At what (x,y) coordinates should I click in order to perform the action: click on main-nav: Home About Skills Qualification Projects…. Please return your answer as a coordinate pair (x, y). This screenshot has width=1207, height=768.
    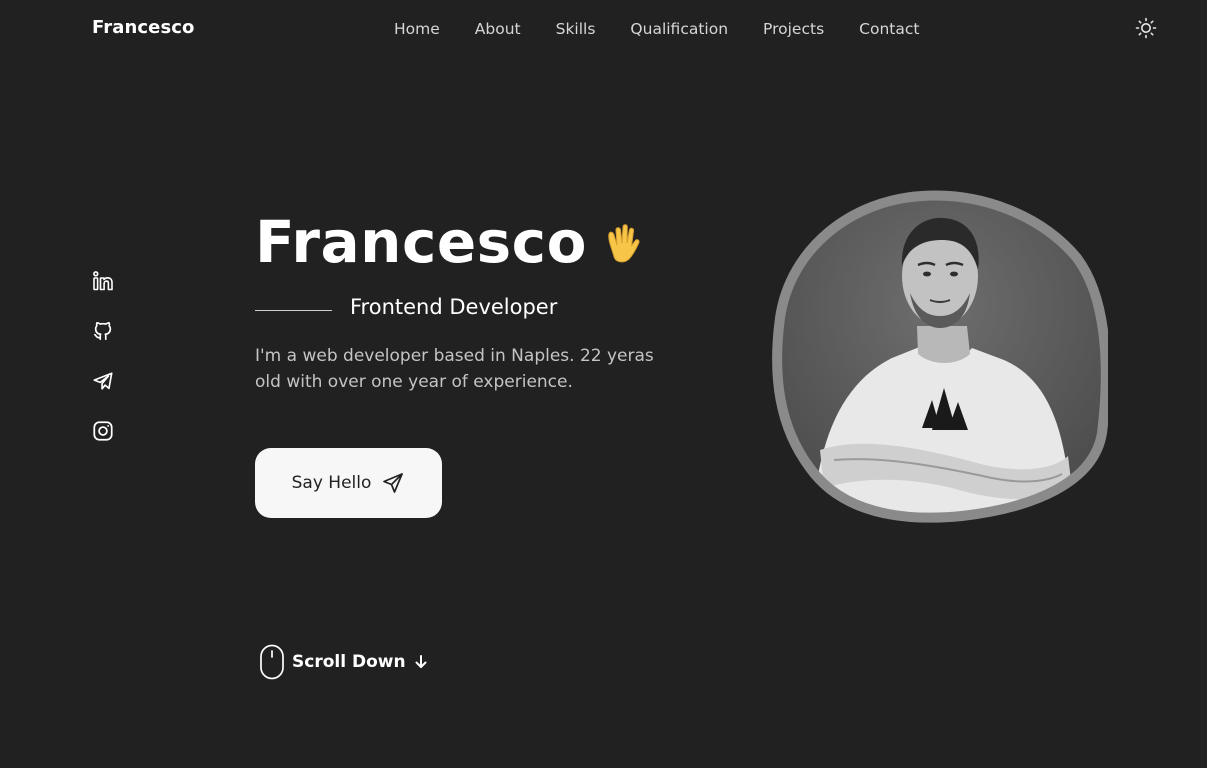
    Looking at the image, I should click on (656, 29).